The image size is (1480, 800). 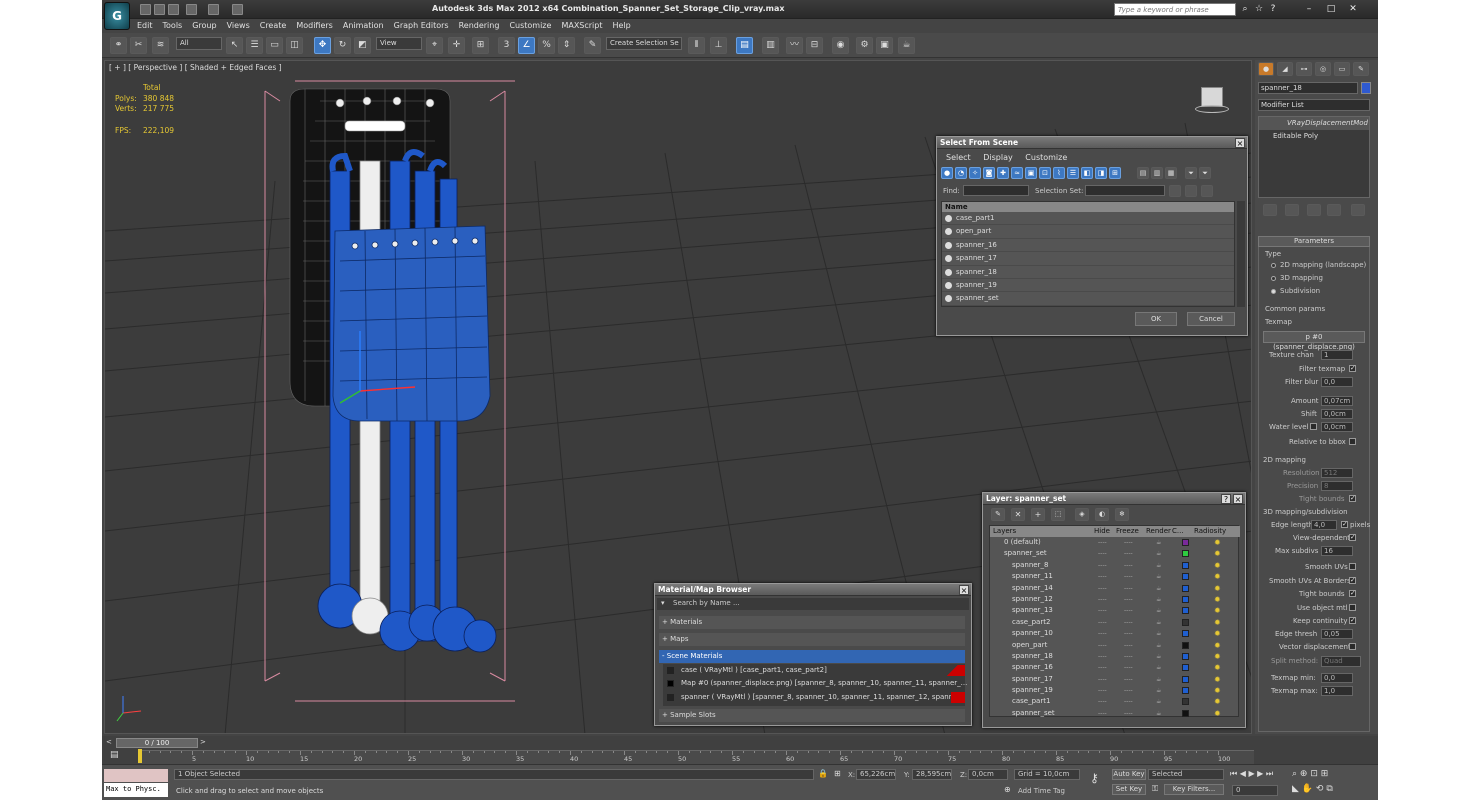 I want to click on selset-remove-icon, so click(x=1191, y=191).